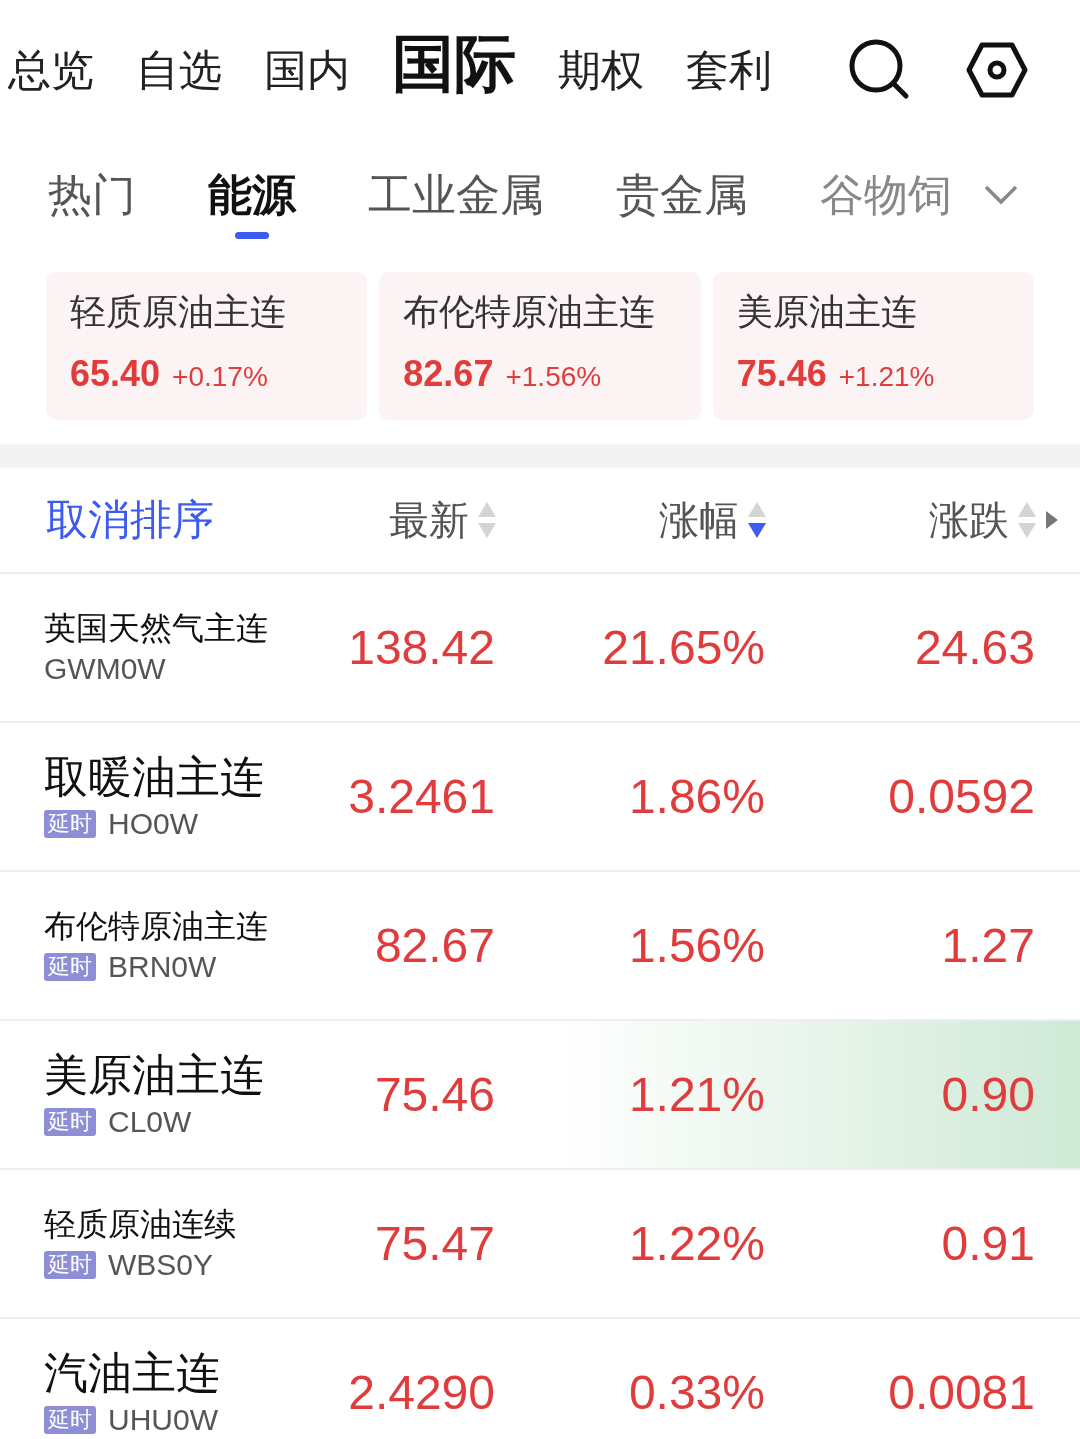 This screenshot has width=1080, height=1439. What do you see at coordinates (421, 796) in the screenshot?
I see `latest-price: 3.2461` at bounding box center [421, 796].